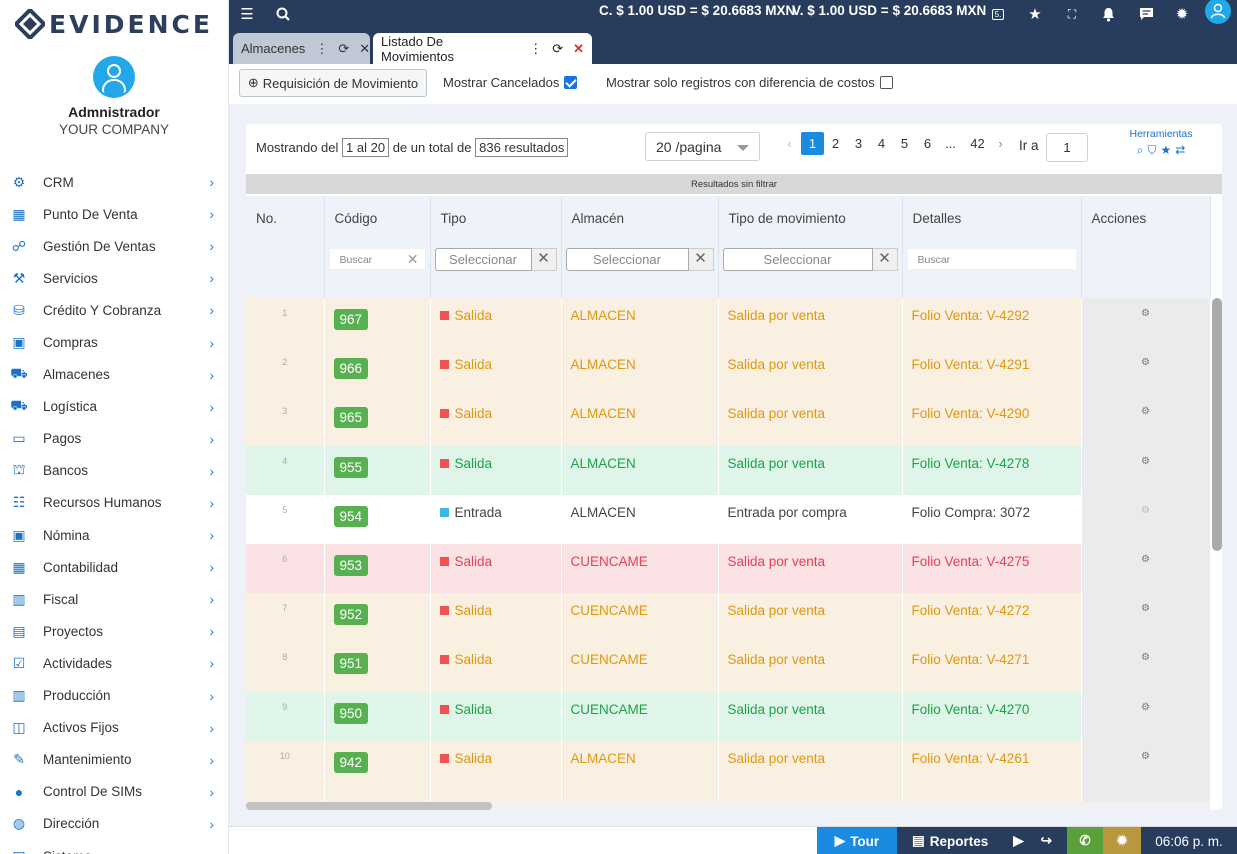  Describe the element at coordinates (114, 342) in the screenshot. I see `sidebar-item-compras: ▣ Compras ›` at that location.